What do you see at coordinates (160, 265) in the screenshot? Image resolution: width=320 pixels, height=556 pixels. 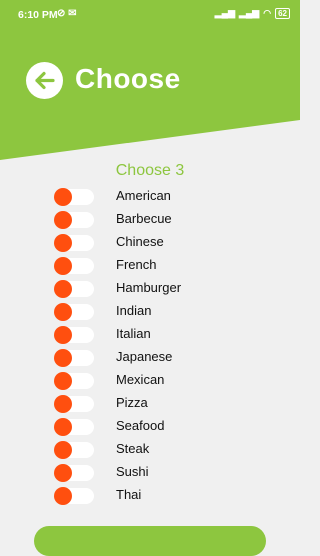 I see `list-item: French` at bounding box center [160, 265].